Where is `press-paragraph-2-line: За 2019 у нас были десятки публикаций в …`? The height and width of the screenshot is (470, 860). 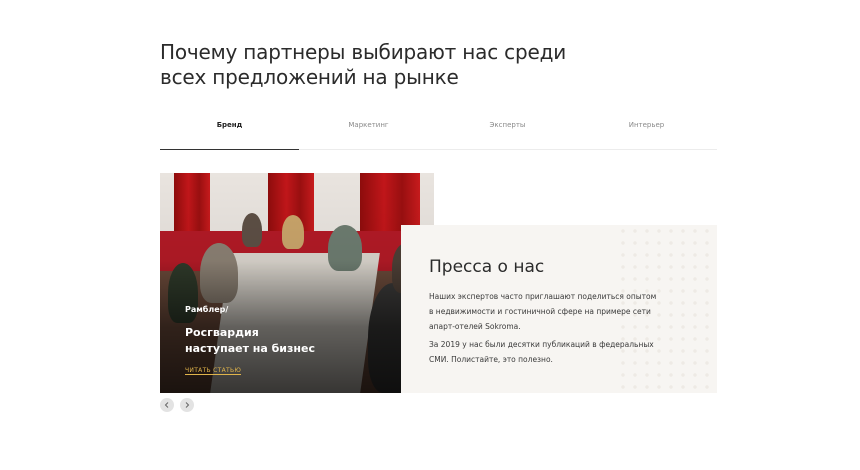
press-paragraph-2-line: За 2019 у нас были десятки публикаций в … is located at coordinates (541, 344).